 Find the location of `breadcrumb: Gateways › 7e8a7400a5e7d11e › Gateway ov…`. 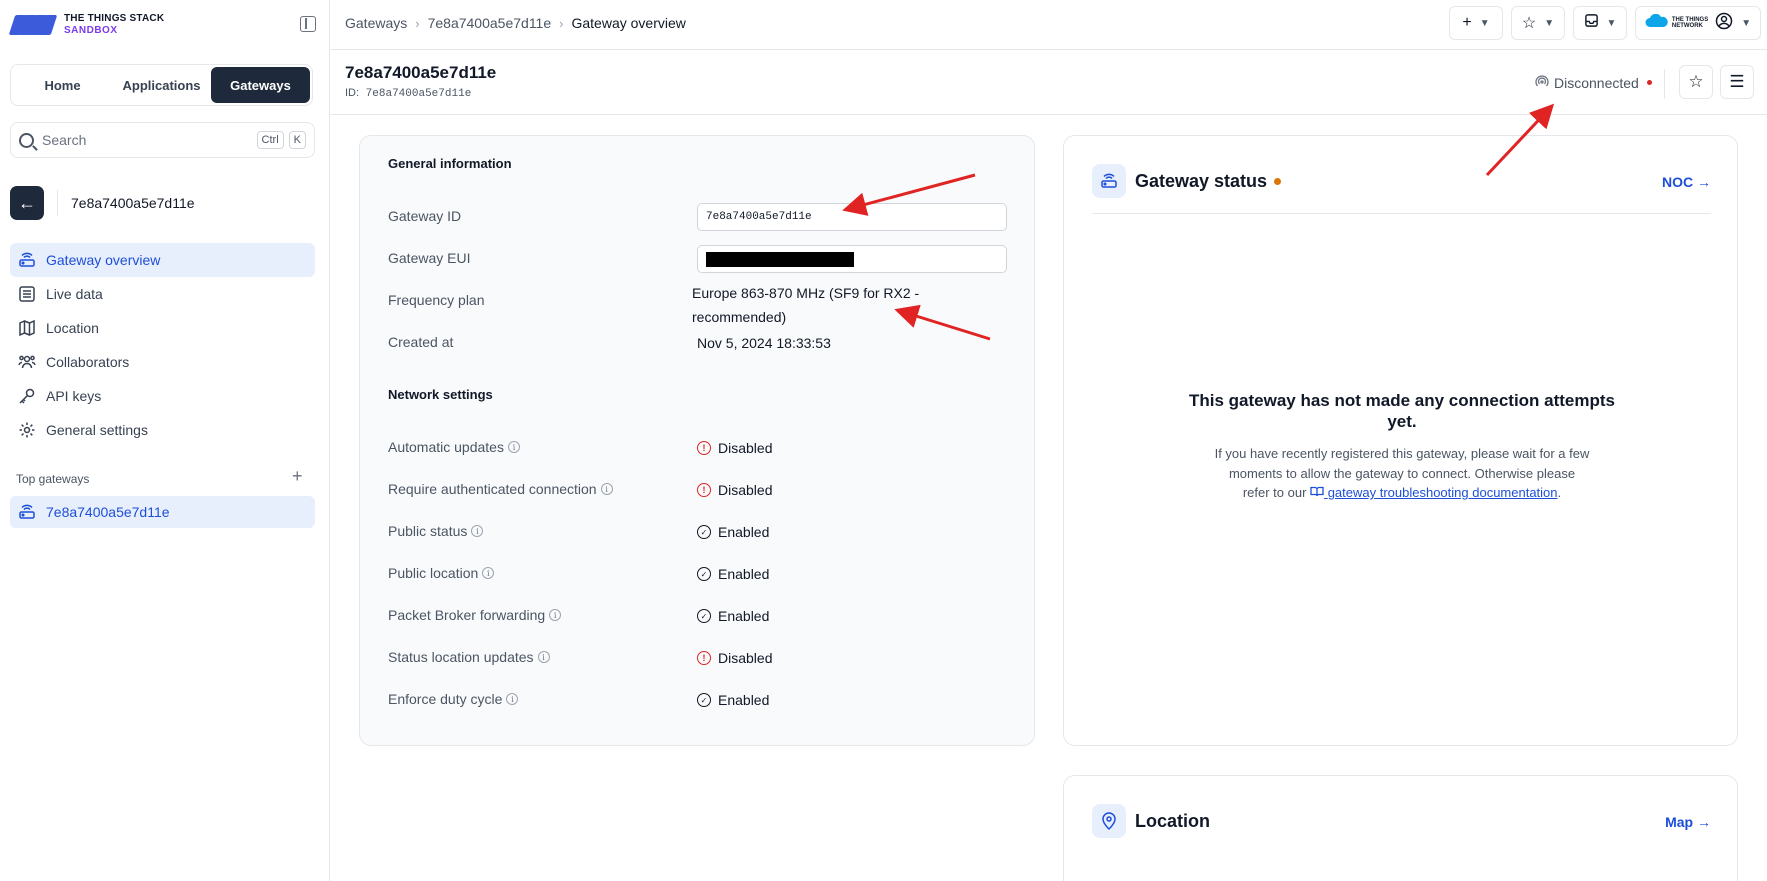

breadcrumb: Gateways › 7e8a7400a5e7d11e › Gateway ov… is located at coordinates (515, 23).